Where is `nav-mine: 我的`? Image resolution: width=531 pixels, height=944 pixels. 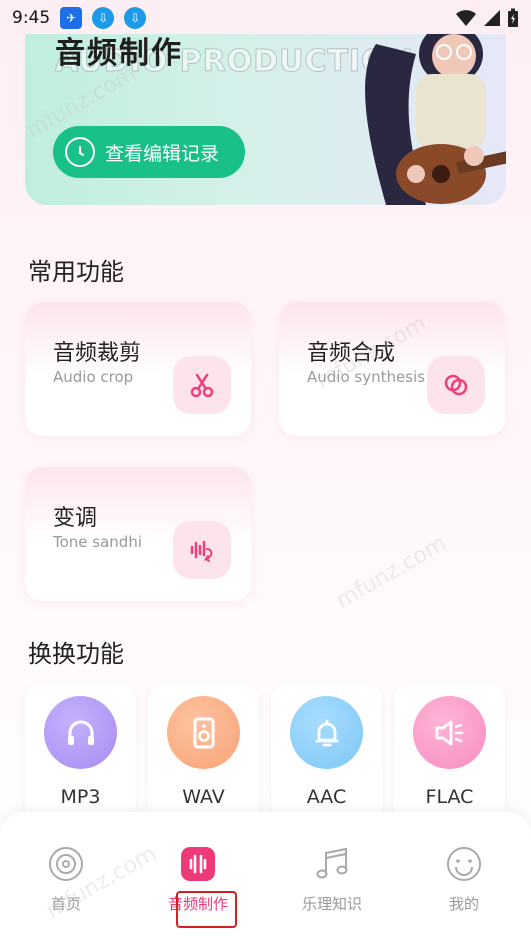 nav-mine: 我的 is located at coordinates (464, 878).